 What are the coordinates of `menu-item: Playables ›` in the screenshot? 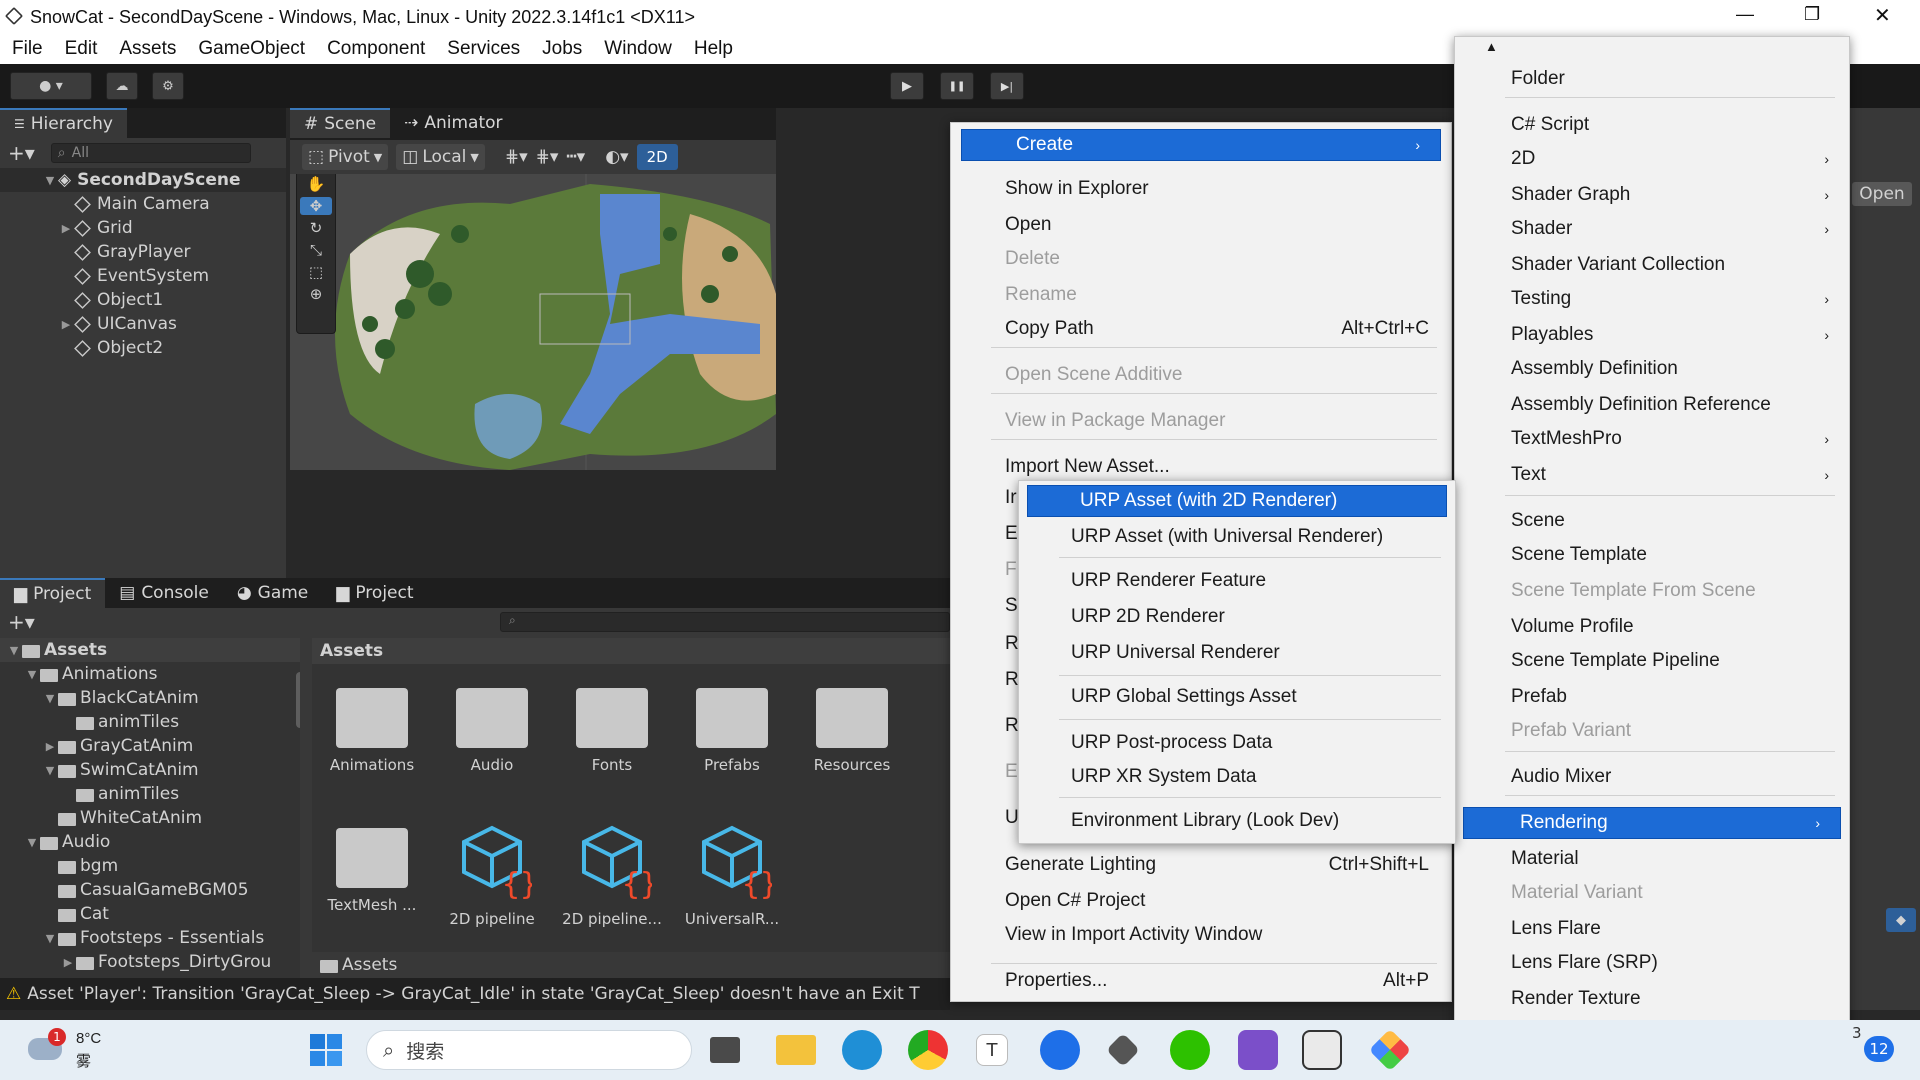 It's located at (1652, 335).